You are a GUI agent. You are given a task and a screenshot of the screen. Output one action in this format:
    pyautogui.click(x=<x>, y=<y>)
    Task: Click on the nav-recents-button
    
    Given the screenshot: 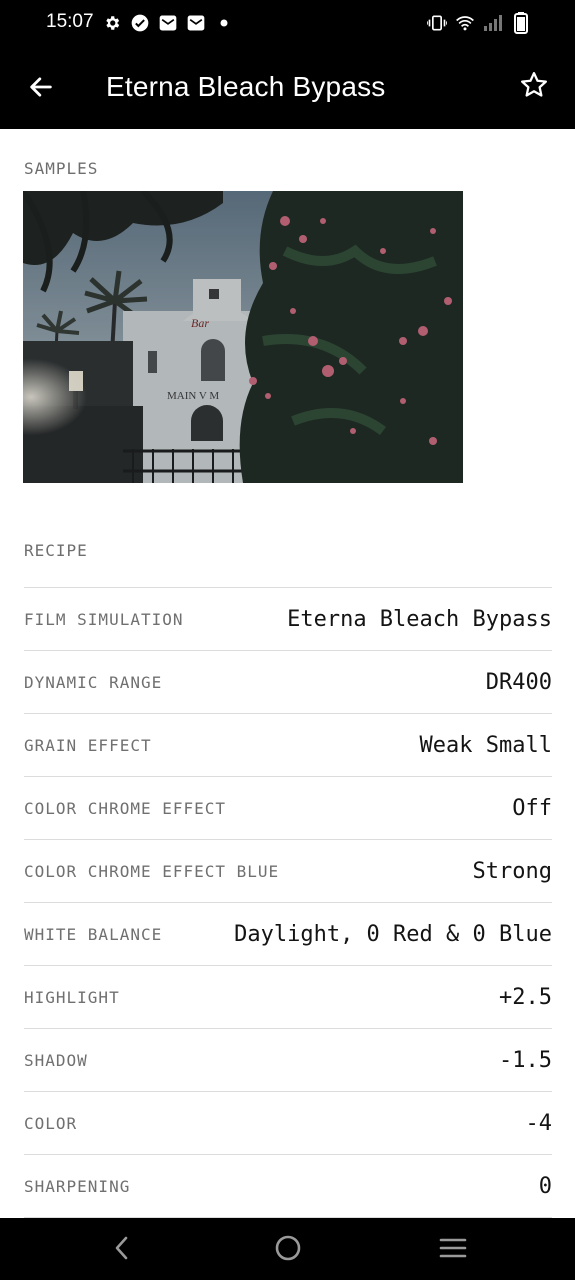 What is the action you would take?
    pyautogui.click(x=453, y=1250)
    